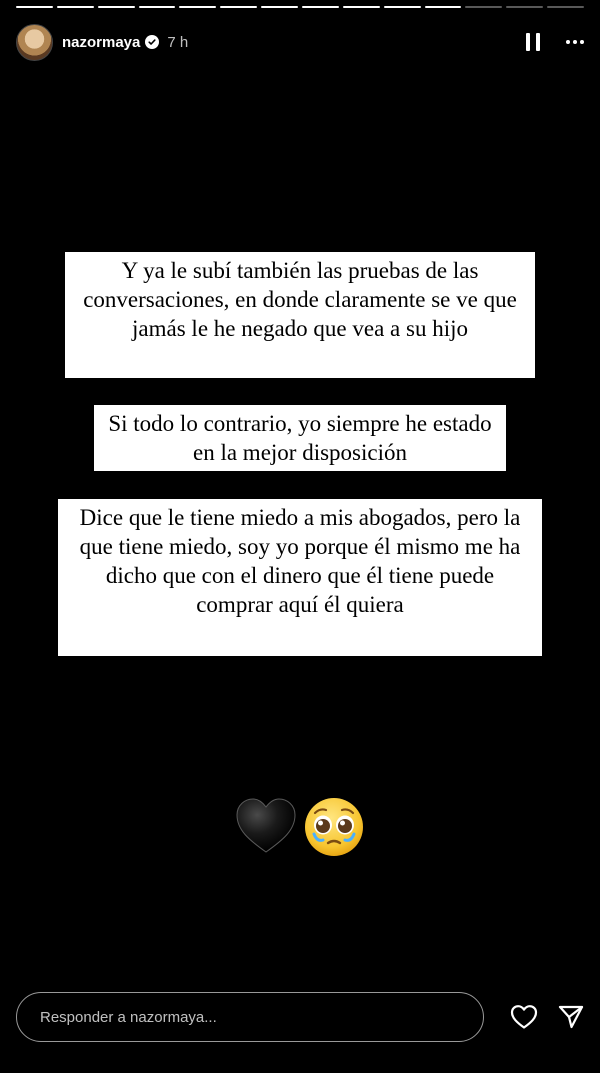  Describe the element at coordinates (101, 42) in the screenshot. I see `username: nazormaya` at that location.